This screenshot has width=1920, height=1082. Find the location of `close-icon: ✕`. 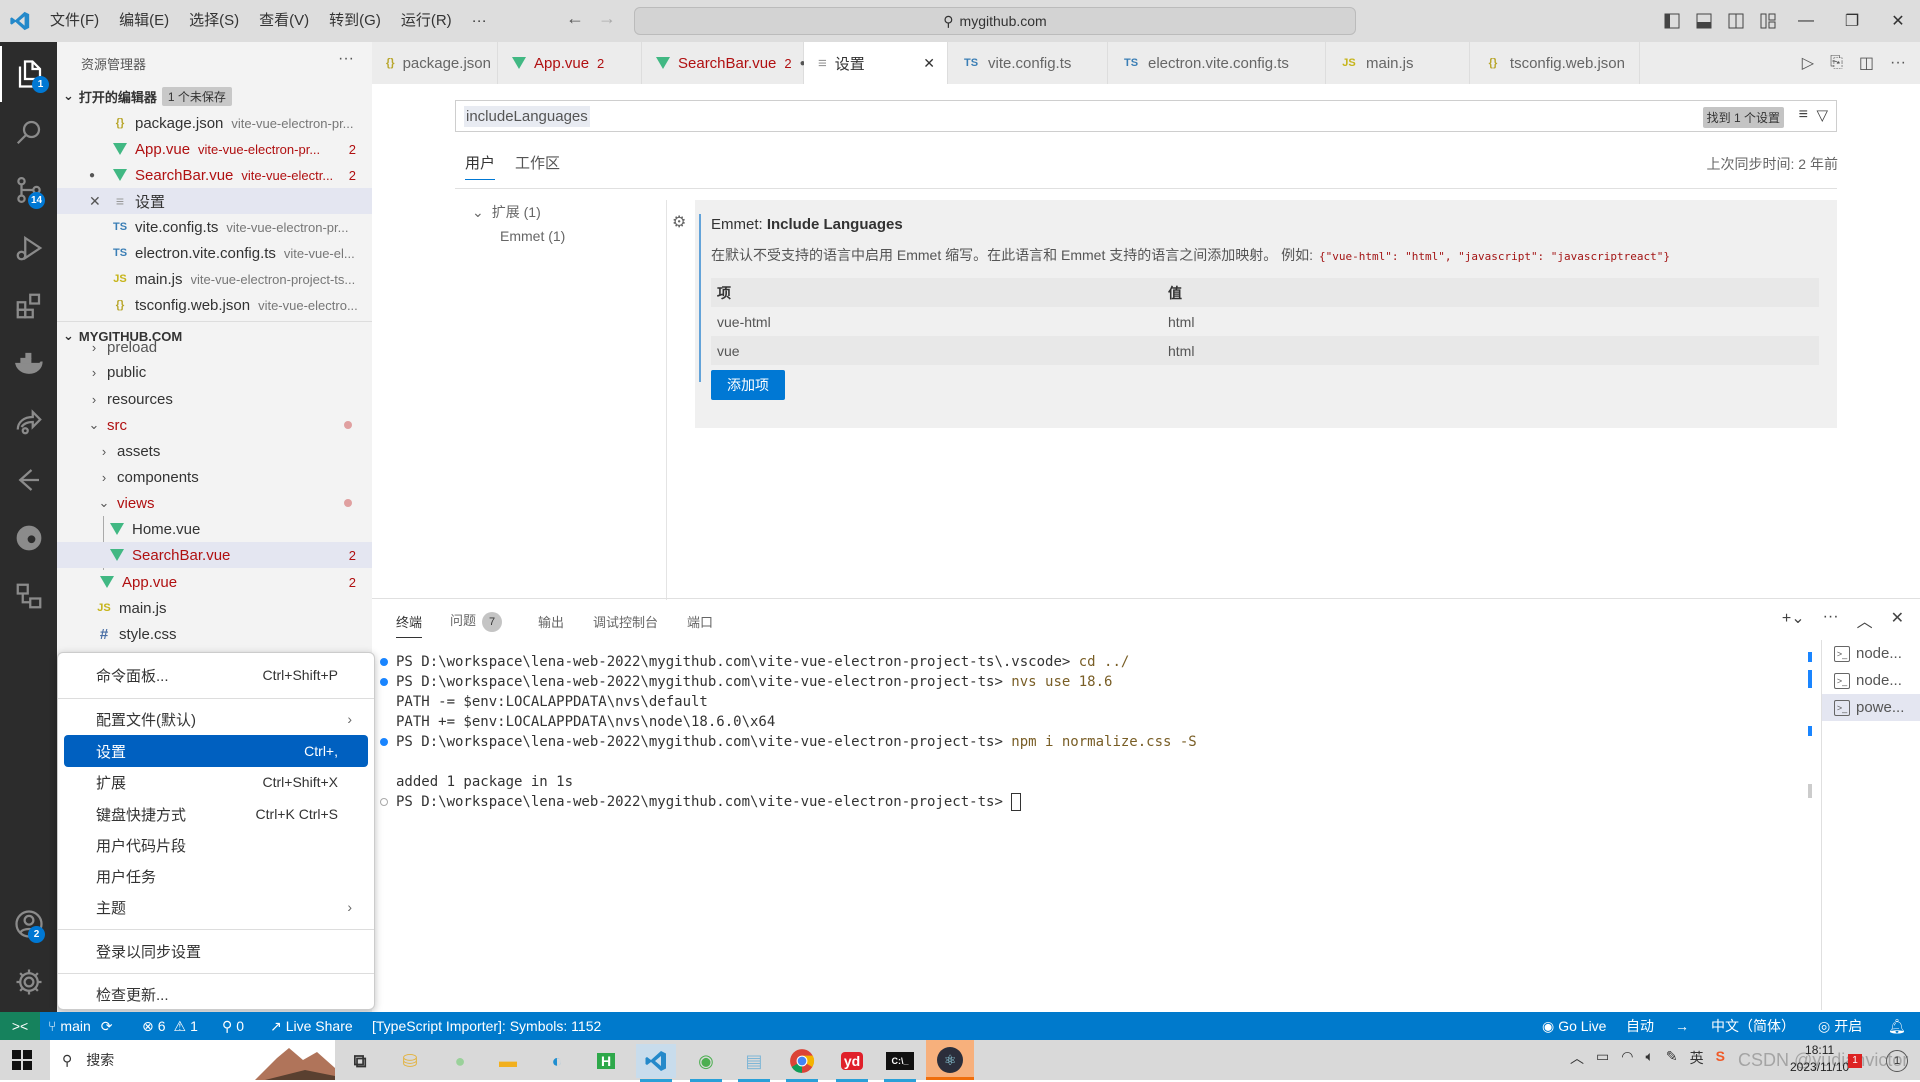

close-icon: ✕ is located at coordinates (100, 201).